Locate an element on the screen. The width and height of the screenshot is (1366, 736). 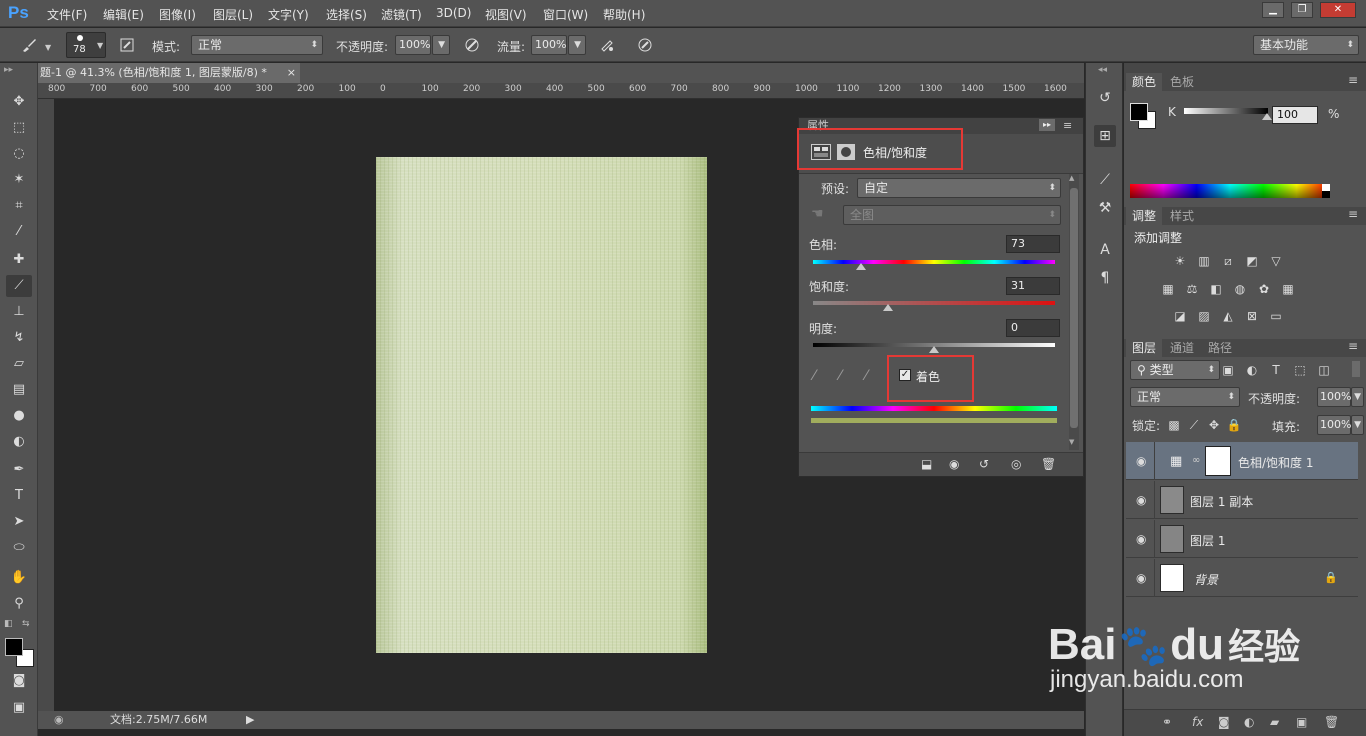
layer-row: ◉ 图层 1 副本 is located at coordinates (1242, 500).